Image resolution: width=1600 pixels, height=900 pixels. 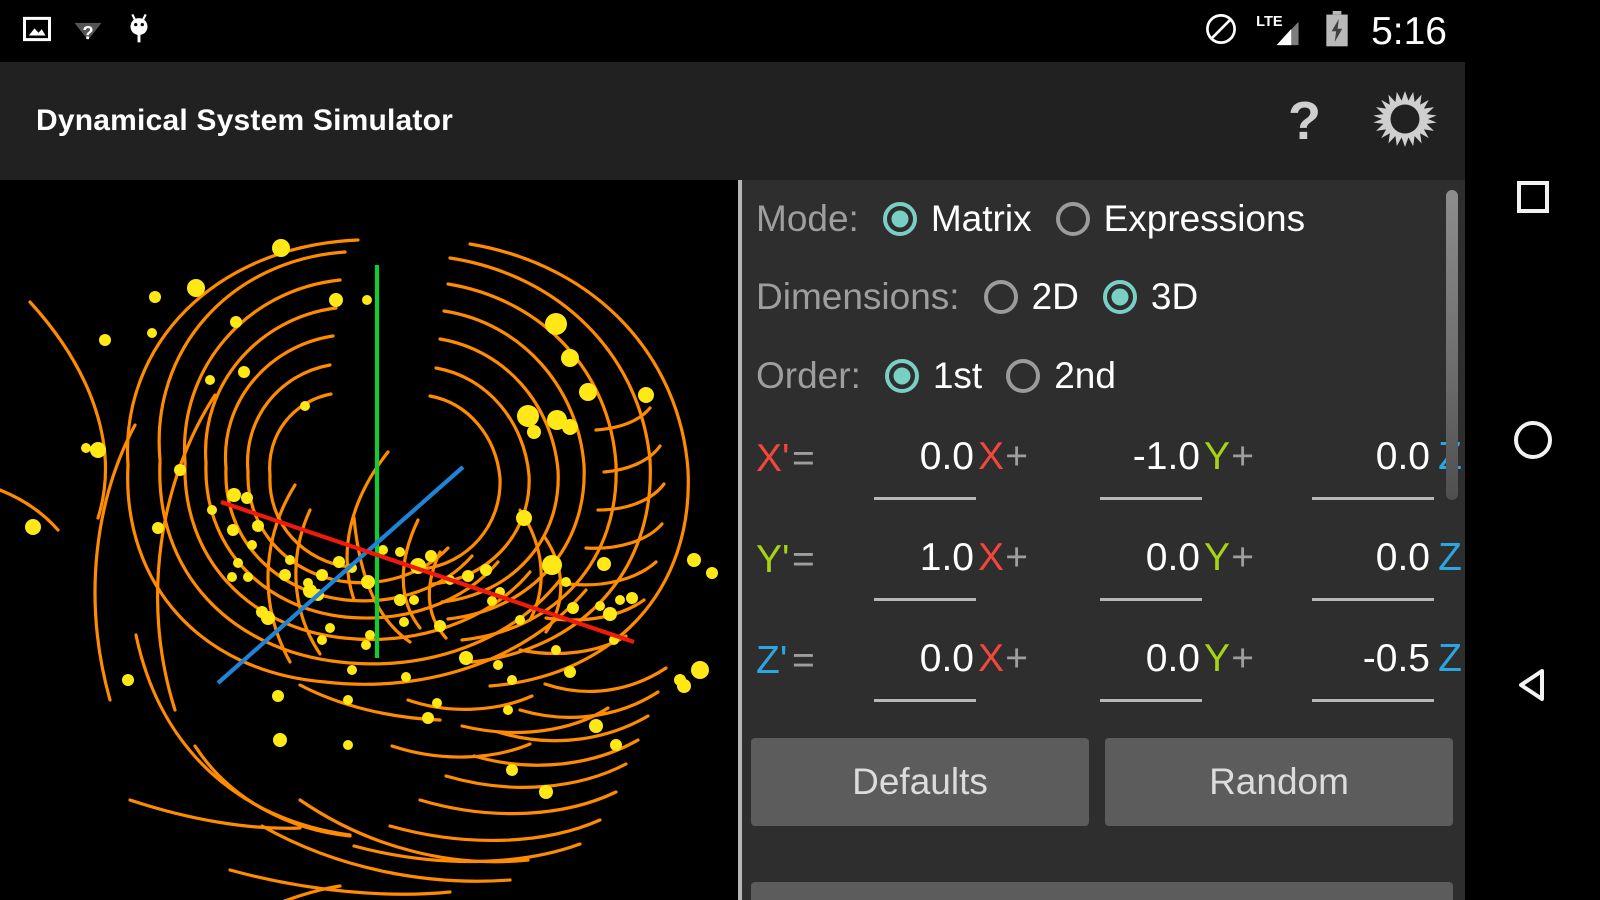 What do you see at coordinates (1362, 121) in the screenshot?
I see `title-bar-actions: ?` at bounding box center [1362, 121].